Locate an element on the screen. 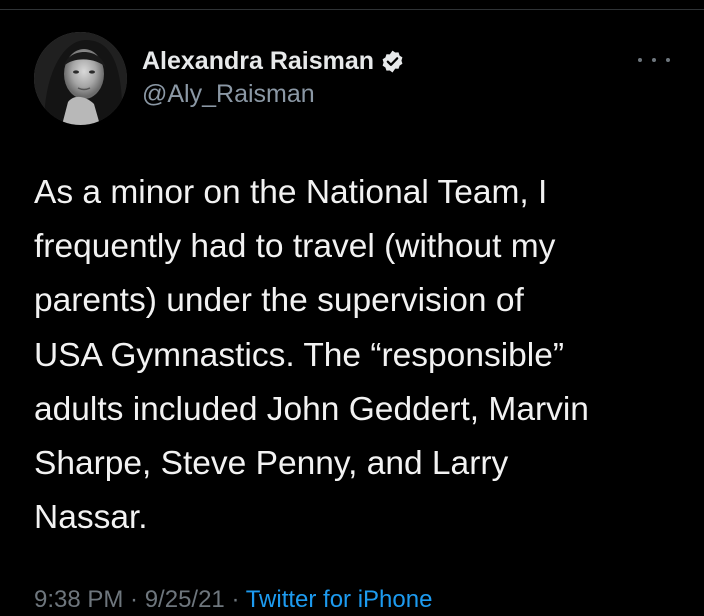 The width and height of the screenshot is (704, 616). avatar is located at coordinates (80, 78).